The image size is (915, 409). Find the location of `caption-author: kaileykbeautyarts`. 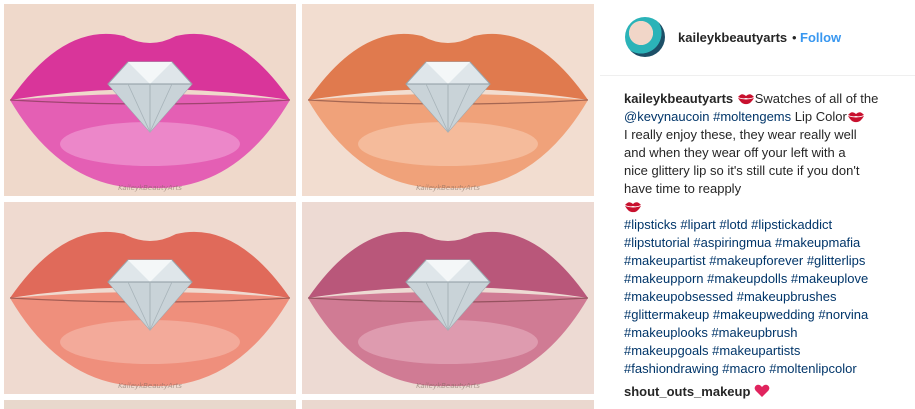

caption-author: kaileykbeautyarts is located at coordinates (678, 98).